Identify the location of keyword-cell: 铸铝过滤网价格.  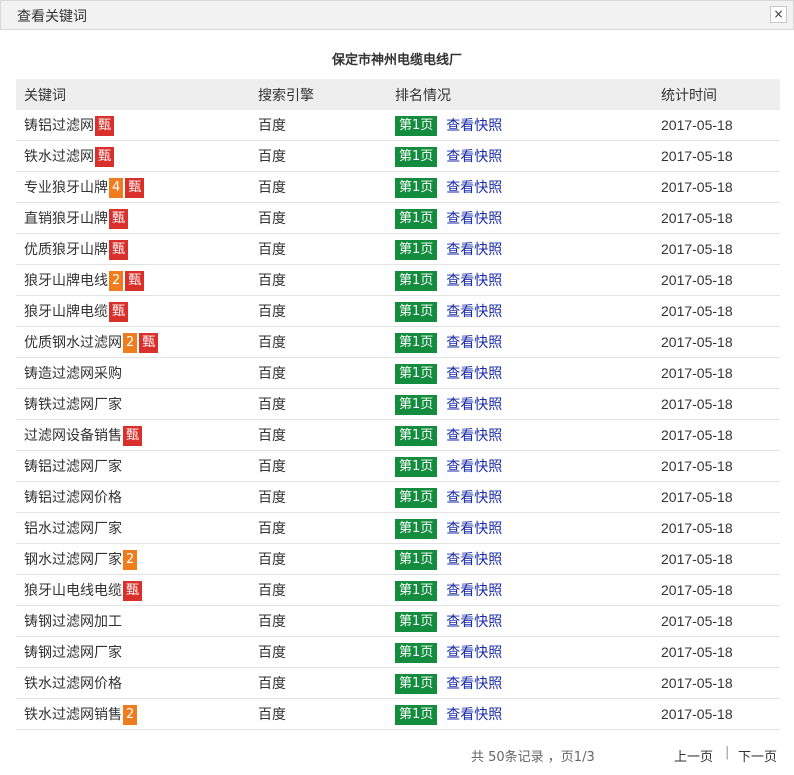
(133, 497).